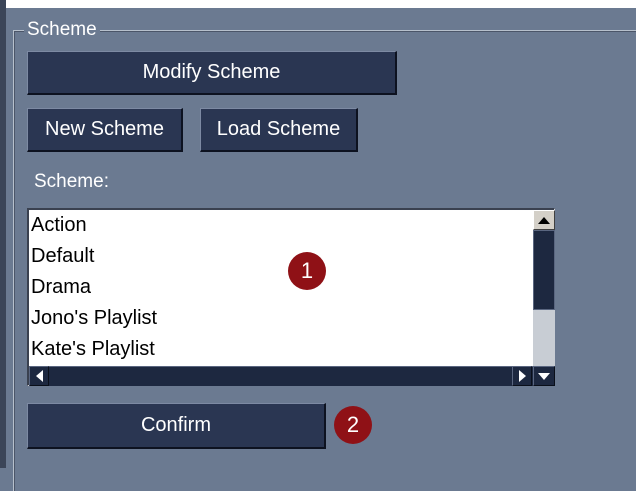  What do you see at coordinates (281, 225) in the screenshot?
I see `list-item: Action` at bounding box center [281, 225].